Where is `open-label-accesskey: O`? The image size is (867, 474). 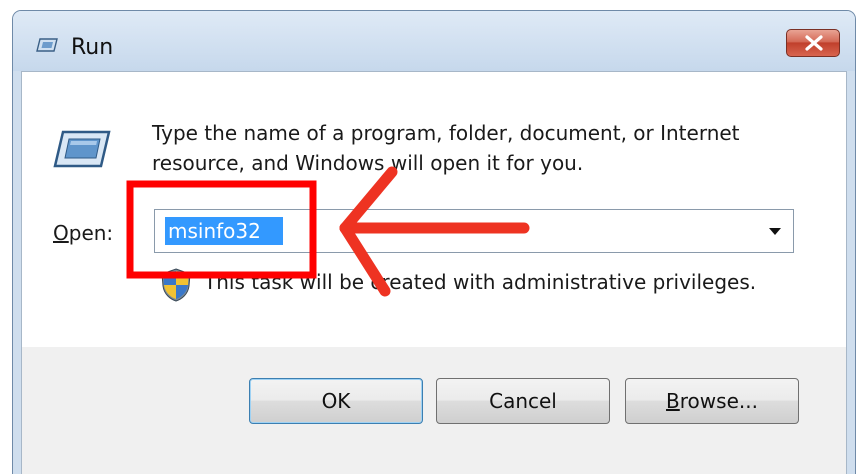
open-label-accesskey: O is located at coordinates (61, 233).